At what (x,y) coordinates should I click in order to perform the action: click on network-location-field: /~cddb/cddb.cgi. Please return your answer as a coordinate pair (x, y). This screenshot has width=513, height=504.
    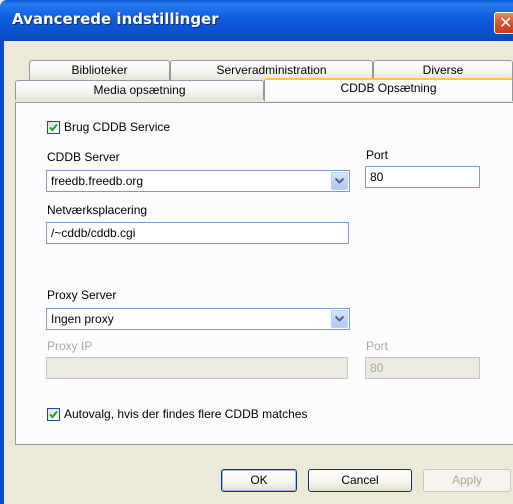
    Looking at the image, I should click on (197, 233).